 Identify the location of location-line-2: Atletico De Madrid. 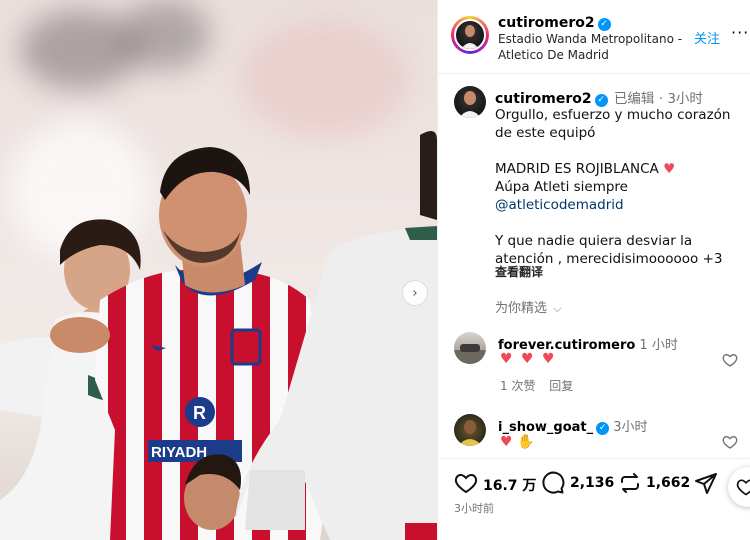
(553, 55).